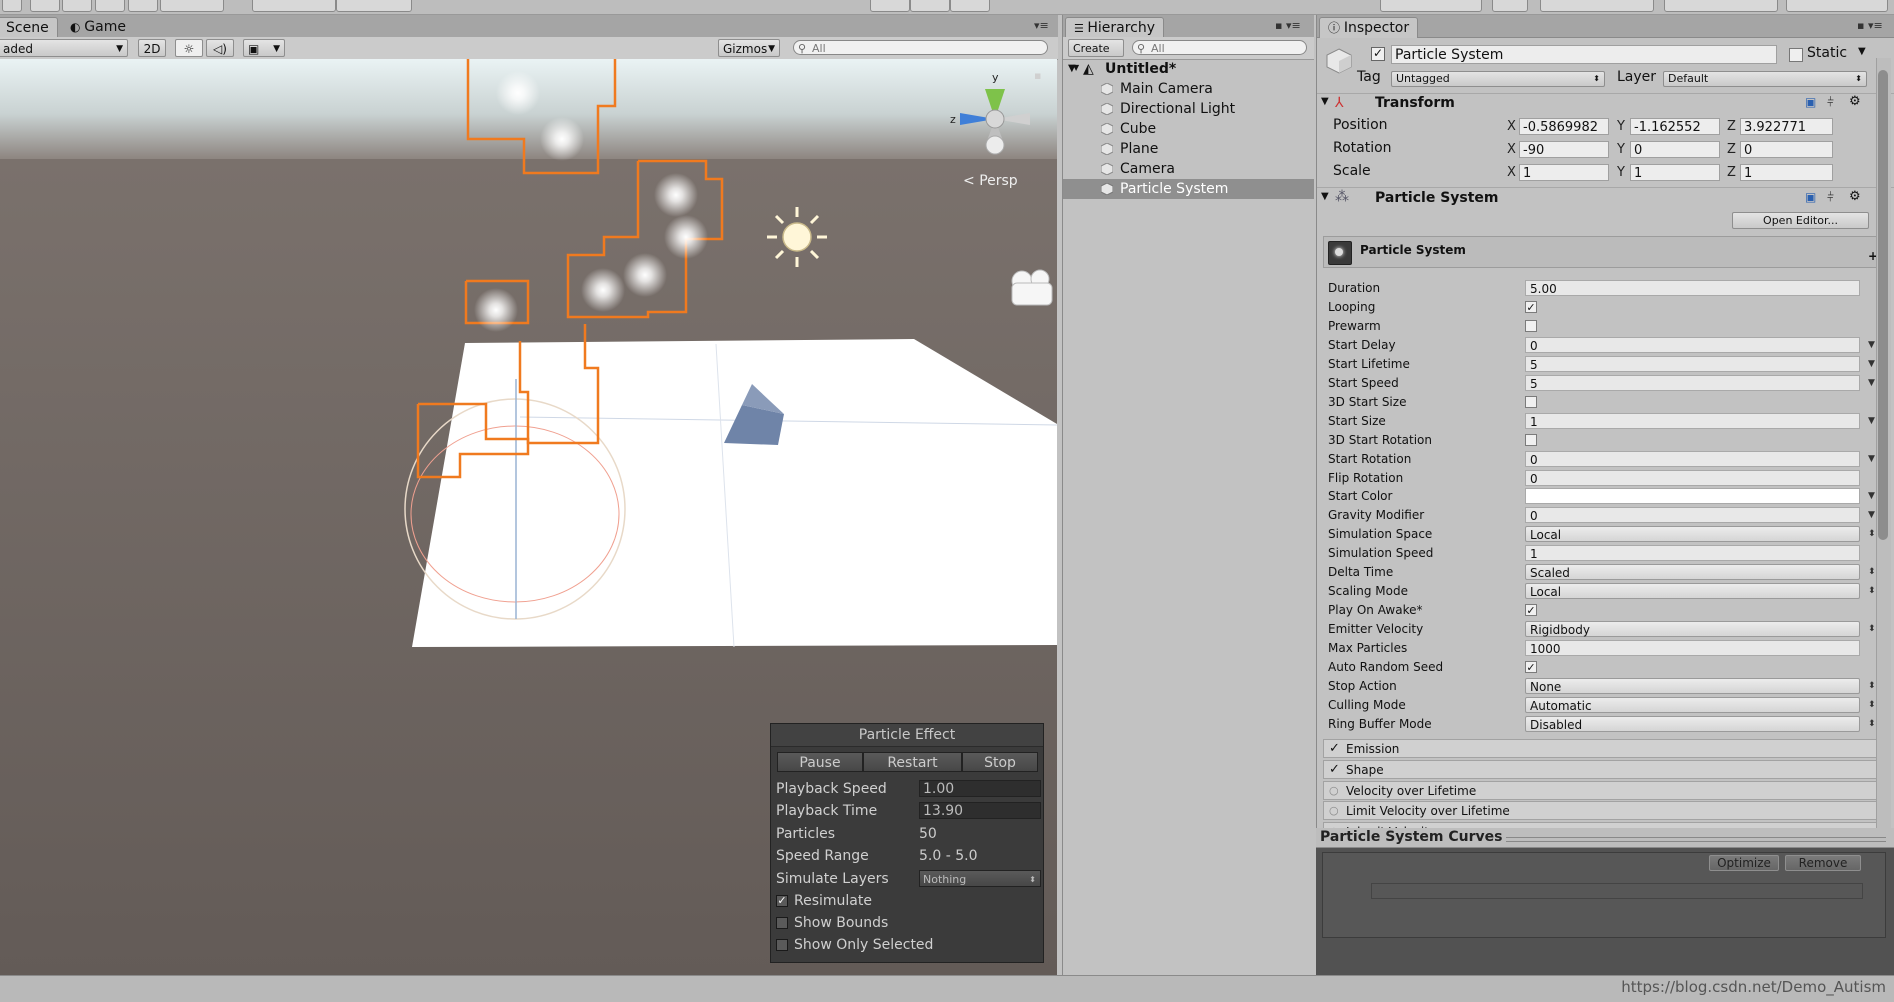 The image size is (1894, 1002). What do you see at coordinates (1605, 838) in the screenshot?
I see `curves-header: Particle System Curves` at bounding box center [1605, 838].